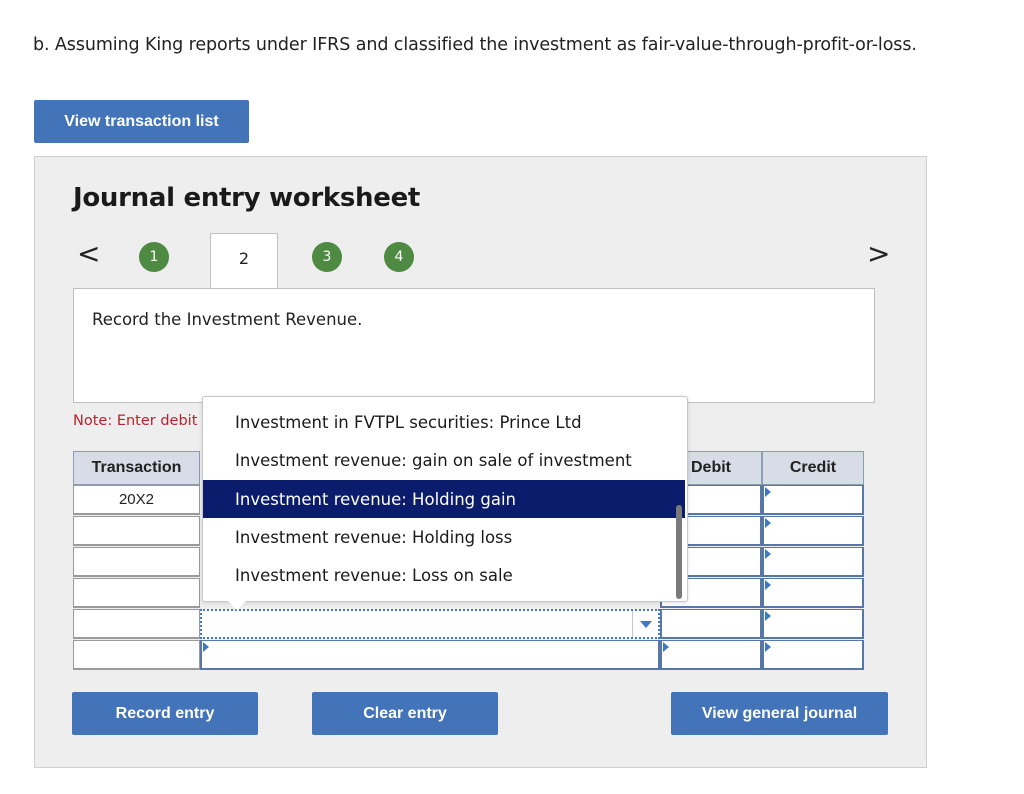  Describe the element at coordinates (878, 254) in the screenshot. I see `next-step-icon: >` at that location.